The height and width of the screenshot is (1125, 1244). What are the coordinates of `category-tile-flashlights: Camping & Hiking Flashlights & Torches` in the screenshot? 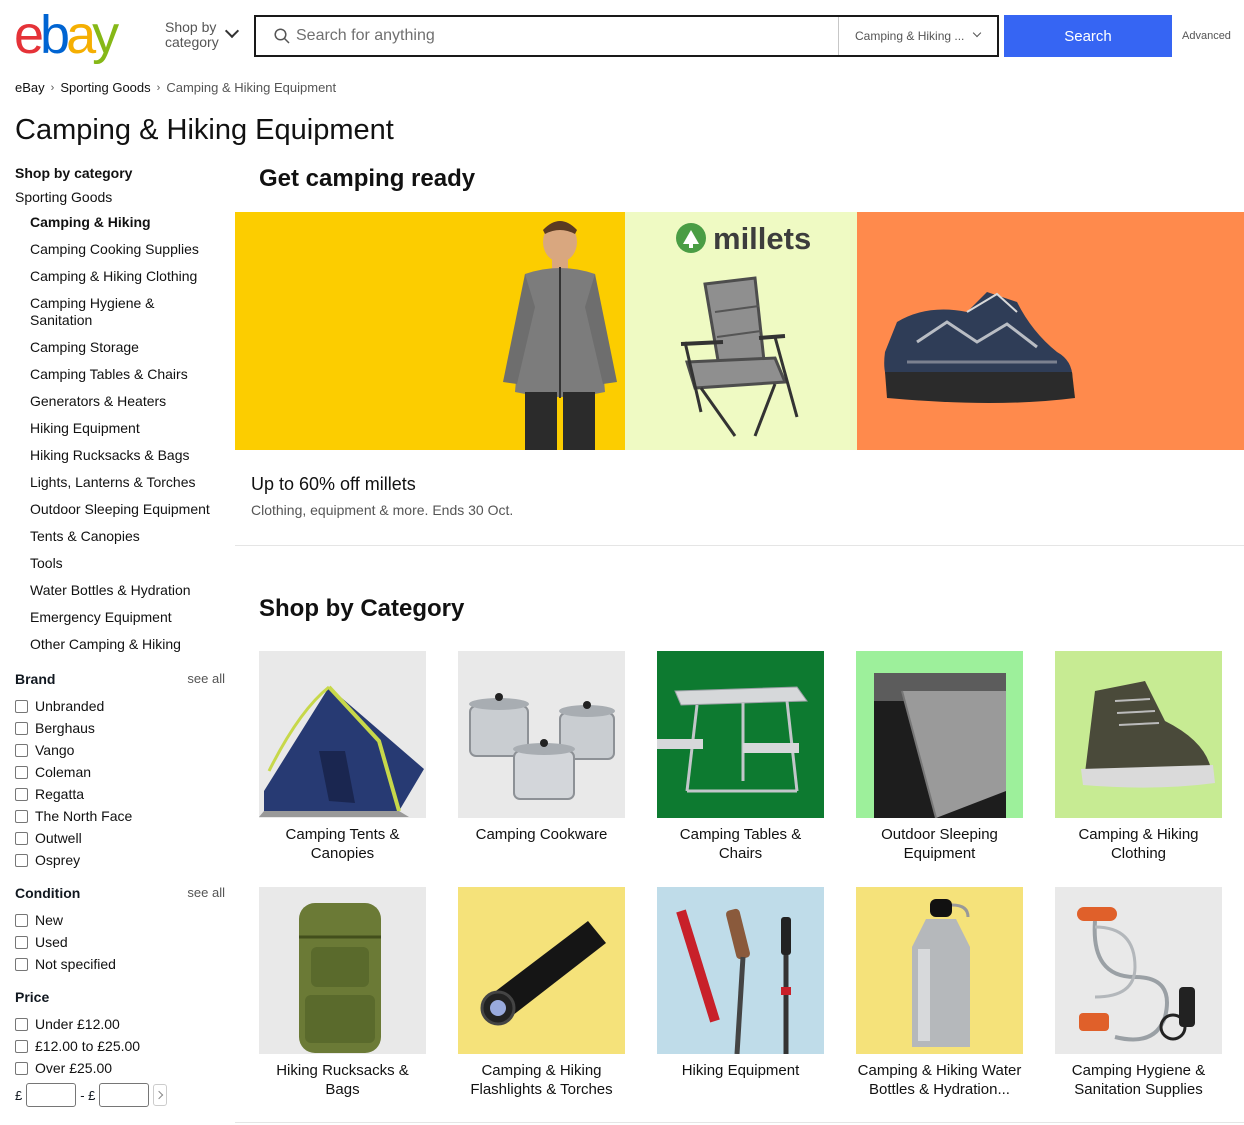 It's located at (541, 993).